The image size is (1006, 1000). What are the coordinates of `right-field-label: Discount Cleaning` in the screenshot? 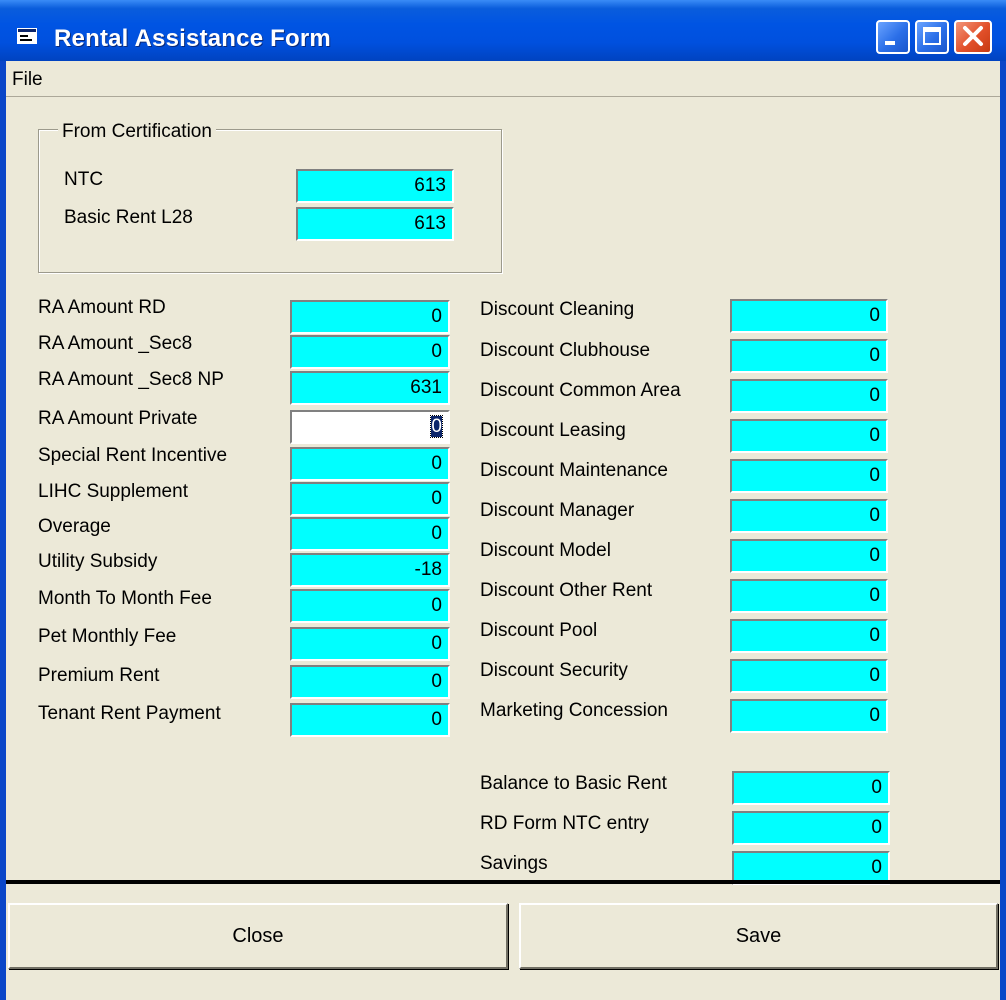 It's located at (557, 309).